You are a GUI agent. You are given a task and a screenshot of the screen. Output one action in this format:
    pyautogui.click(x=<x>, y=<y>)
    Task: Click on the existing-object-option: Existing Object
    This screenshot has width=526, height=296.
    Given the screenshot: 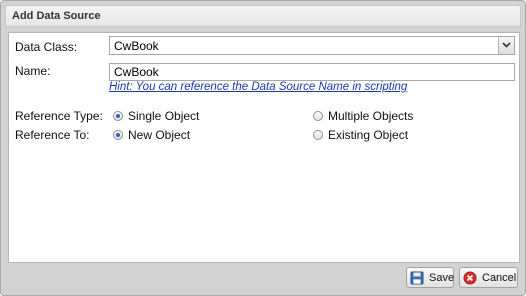 What is the action you would take?
    pyautogui.click(x=360, y=135)
    